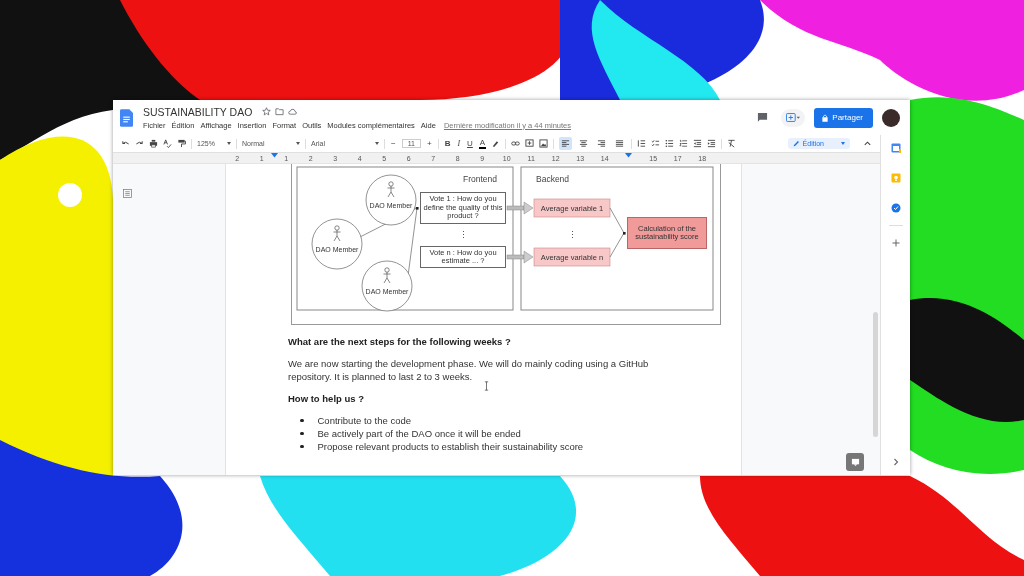 The width and height of the screenshot is (1024, 576). I want to click on panel-label: Frontend, so click(480, 179).